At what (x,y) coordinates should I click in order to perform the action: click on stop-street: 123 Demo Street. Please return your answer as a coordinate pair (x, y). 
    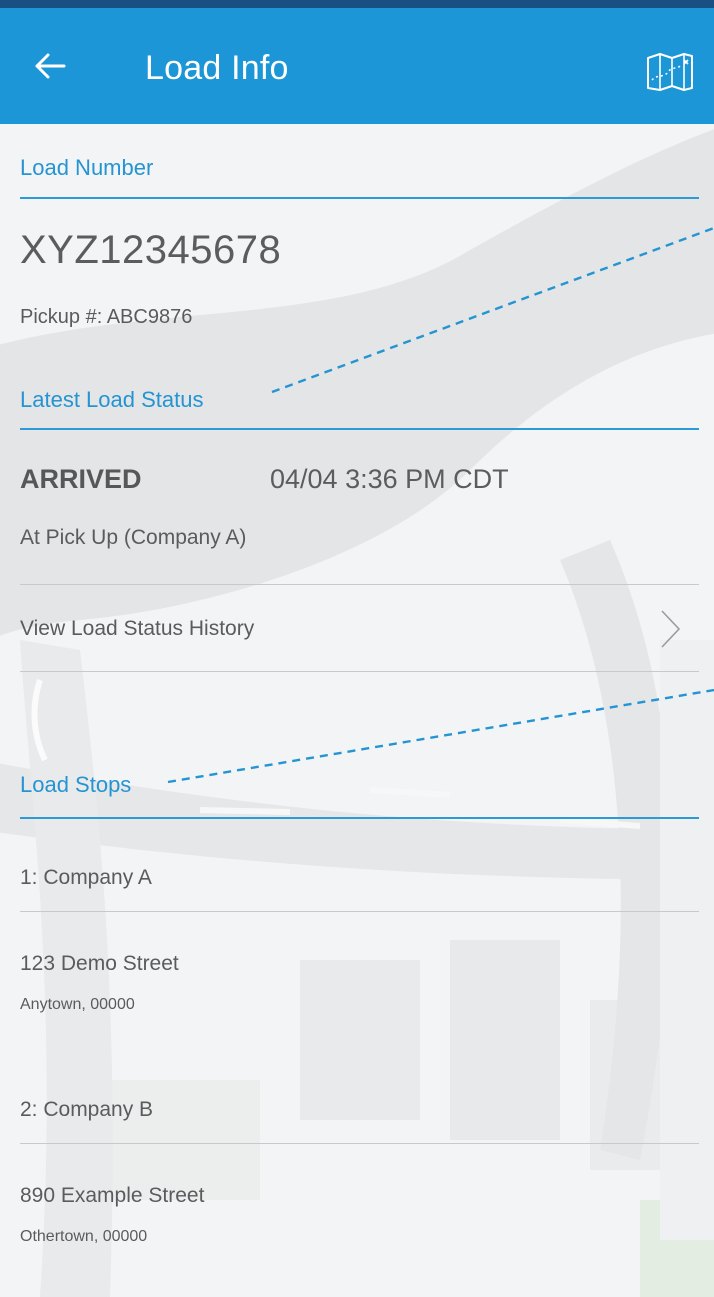
    Looking at the image, I should click on (99, 963).